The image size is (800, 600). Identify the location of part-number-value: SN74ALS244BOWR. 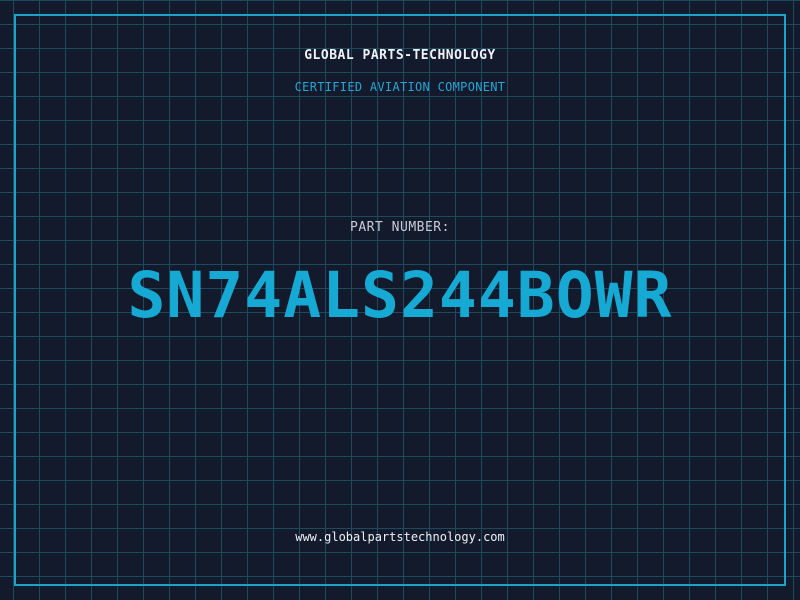
(400, 295).